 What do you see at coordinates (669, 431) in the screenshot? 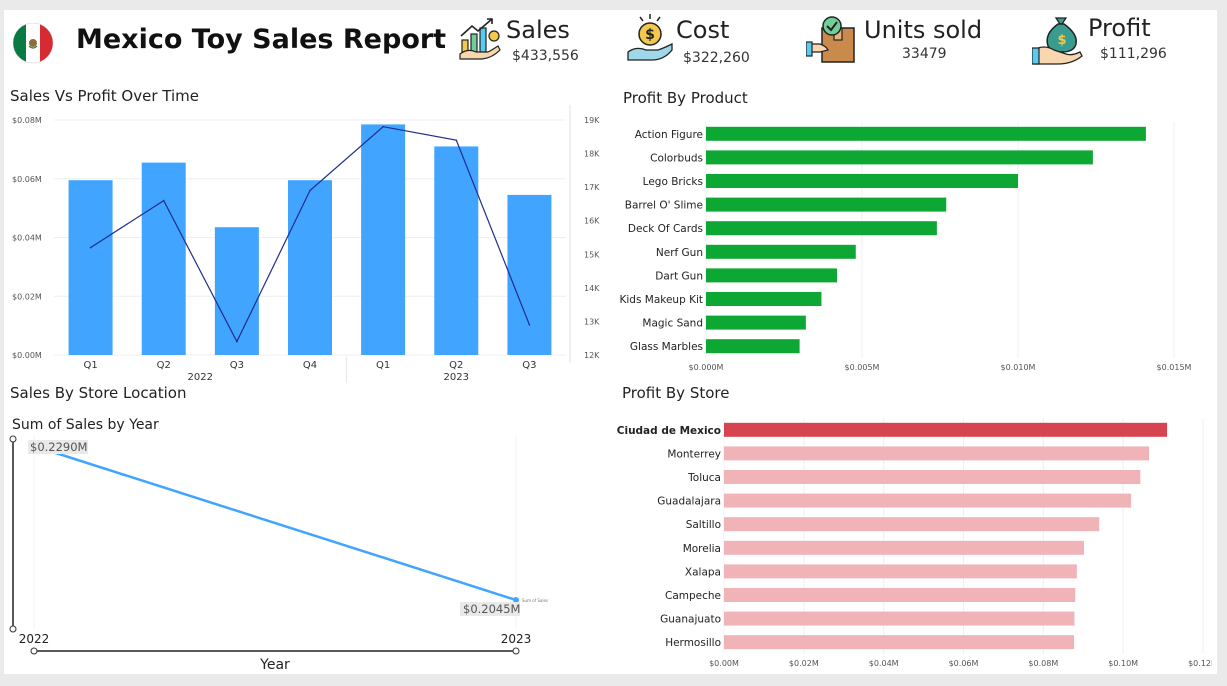
I see `category-label: Ciudad de Mexico` at bounding box center [669, 431].